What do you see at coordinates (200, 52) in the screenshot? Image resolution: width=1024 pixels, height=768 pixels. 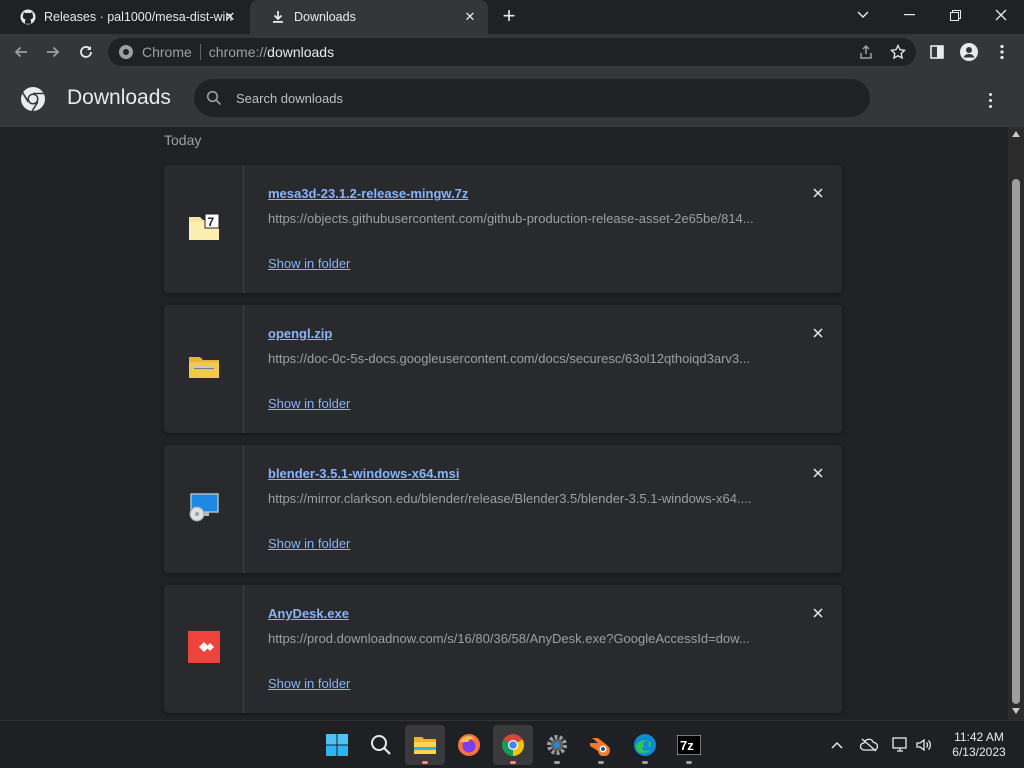 I see `omnibox-divider` at bounding box center [200, 52].